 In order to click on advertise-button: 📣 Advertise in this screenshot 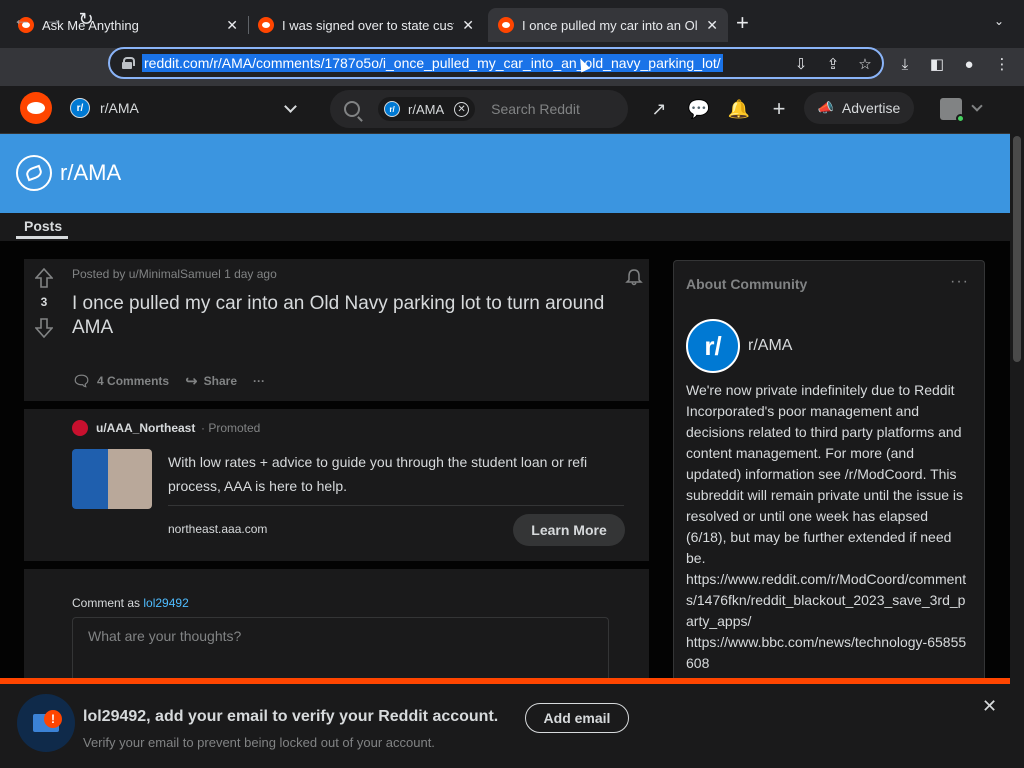, I will do `click(859, 108)`.